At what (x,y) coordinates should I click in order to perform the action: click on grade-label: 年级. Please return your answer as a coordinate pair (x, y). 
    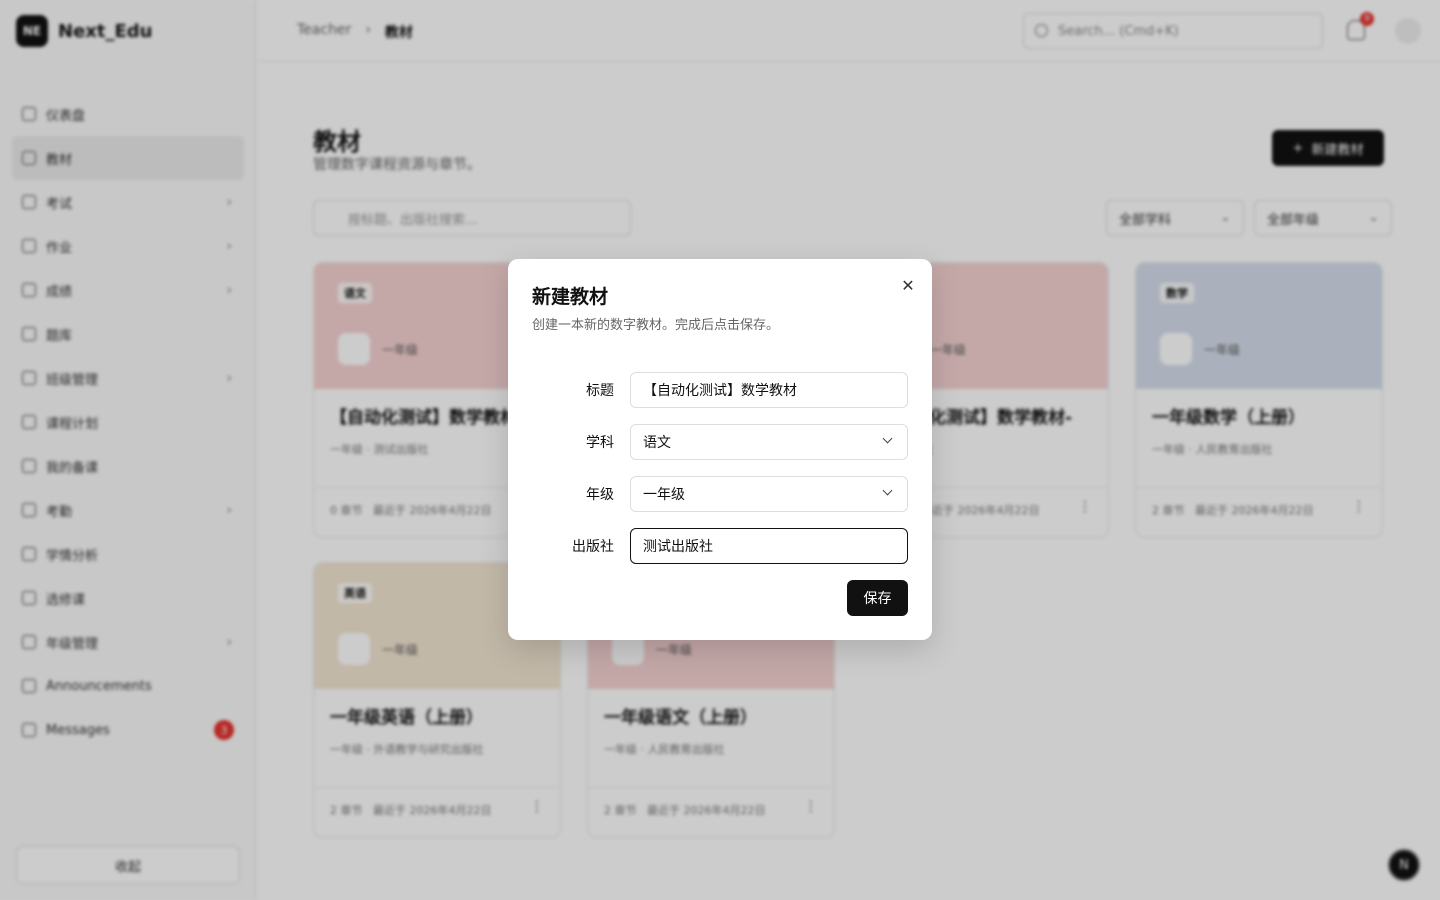
    Looking at the image, I should click on (600, 495).